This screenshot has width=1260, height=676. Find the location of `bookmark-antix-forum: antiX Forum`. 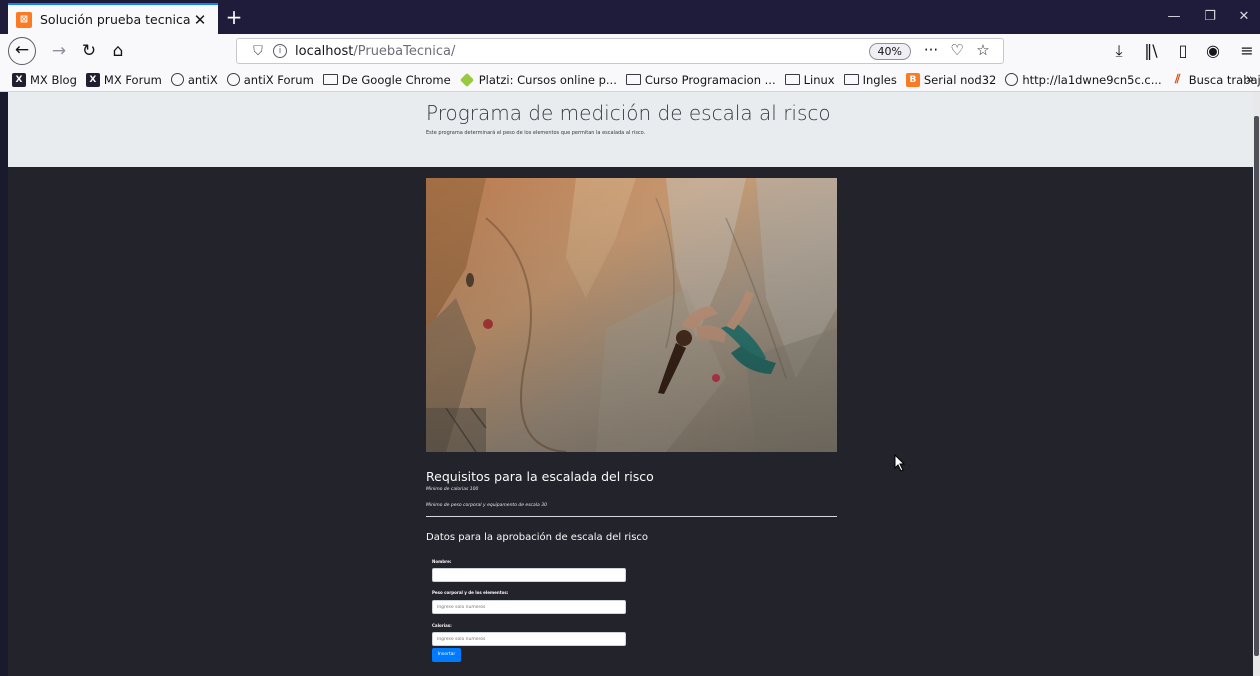

bookmark-antix-forum: antiX Forum is located at coordinates (270, 79).